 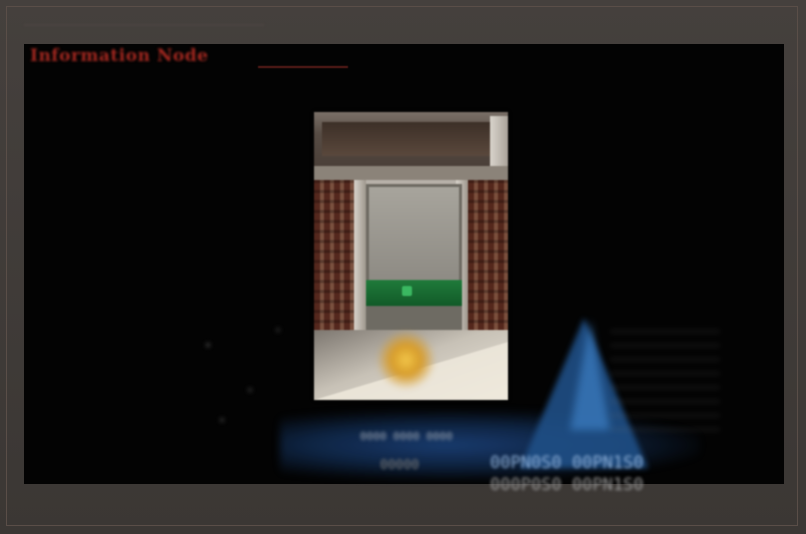 What do you see at coordinates (488, 255) in the screenshot?
I see `photo-wall-right` at bounding box center [488, 255].